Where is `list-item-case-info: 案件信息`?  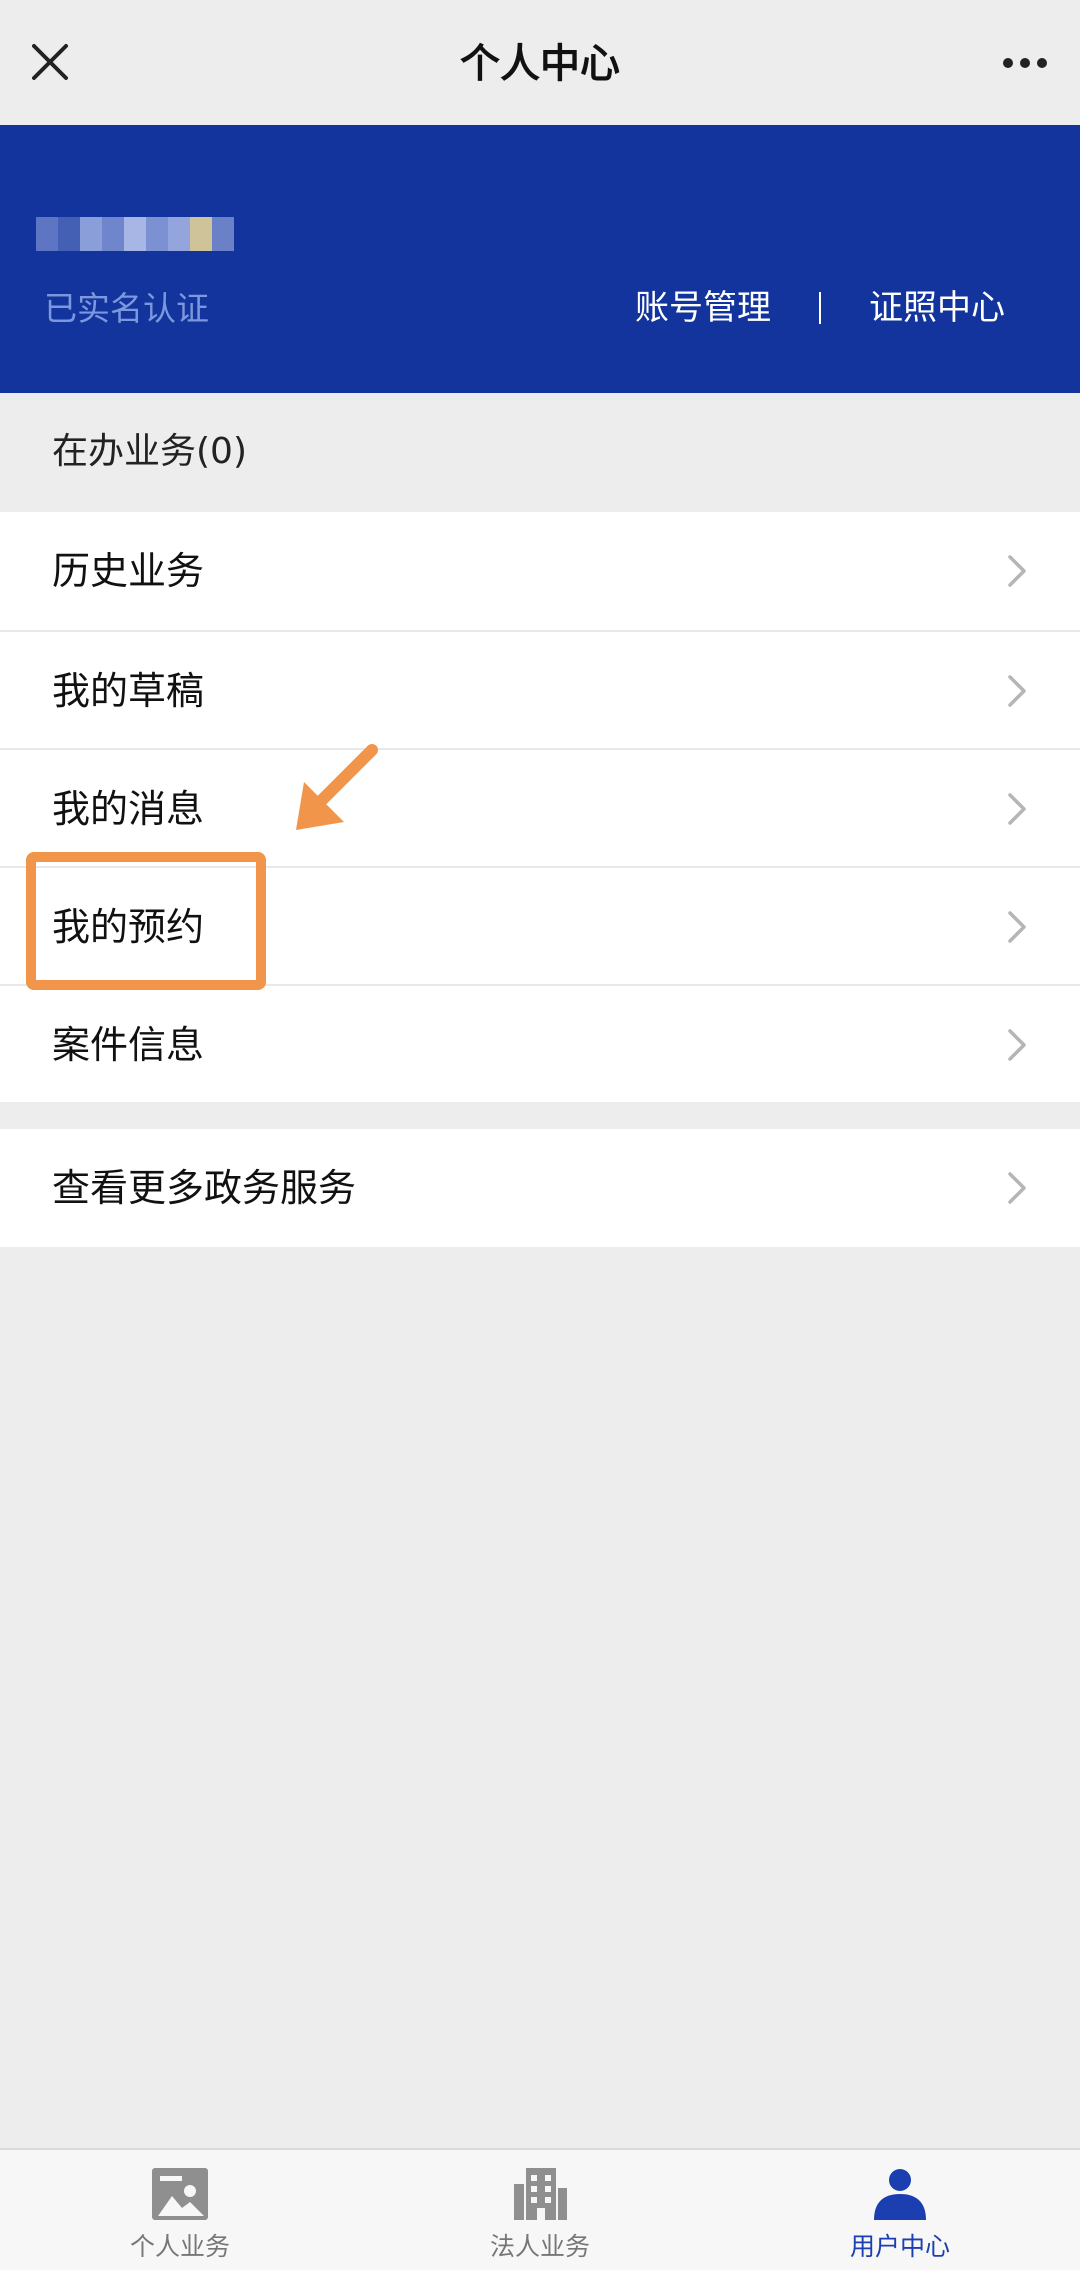
list-item-case-info: 案件信息 is located at coordinates (540, 1043).